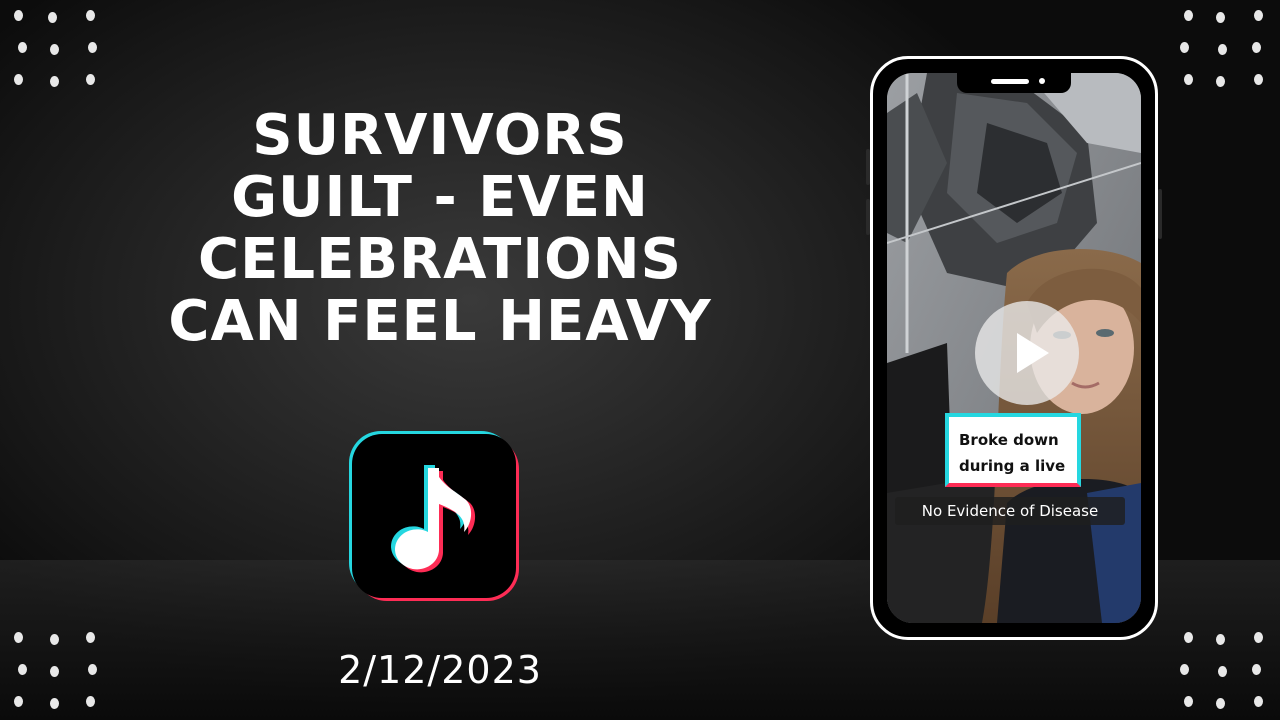 The width and height of the screenshot is (1280, 720). What do you see at coordinates (1033, 353) in the screenshot?
I see `play-icon` at bounding box center [1033, 353].